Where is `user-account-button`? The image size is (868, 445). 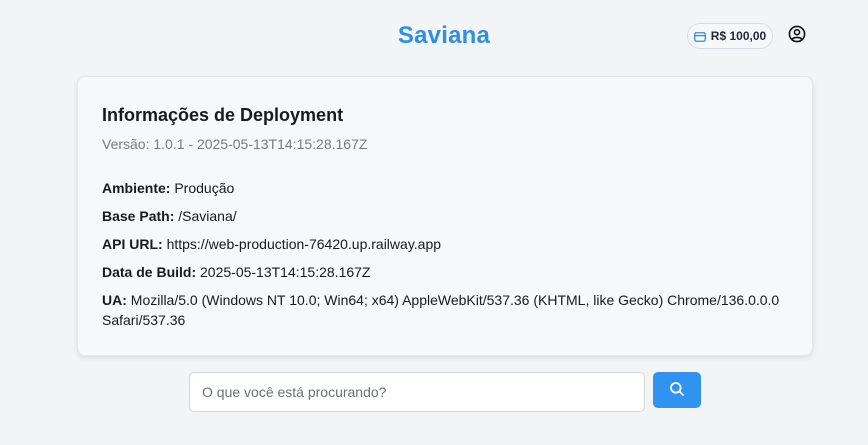 user-account-button is located at coordinates (797, 36).